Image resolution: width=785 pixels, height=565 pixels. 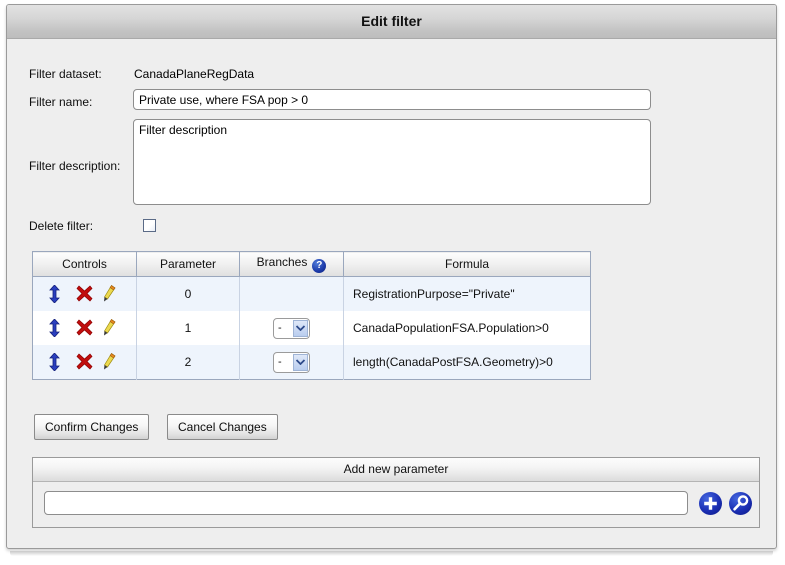 What do you see at coordinates (392, 99) in the screenshot?
I see `filter-name-input` at bounding box center [392, 99].